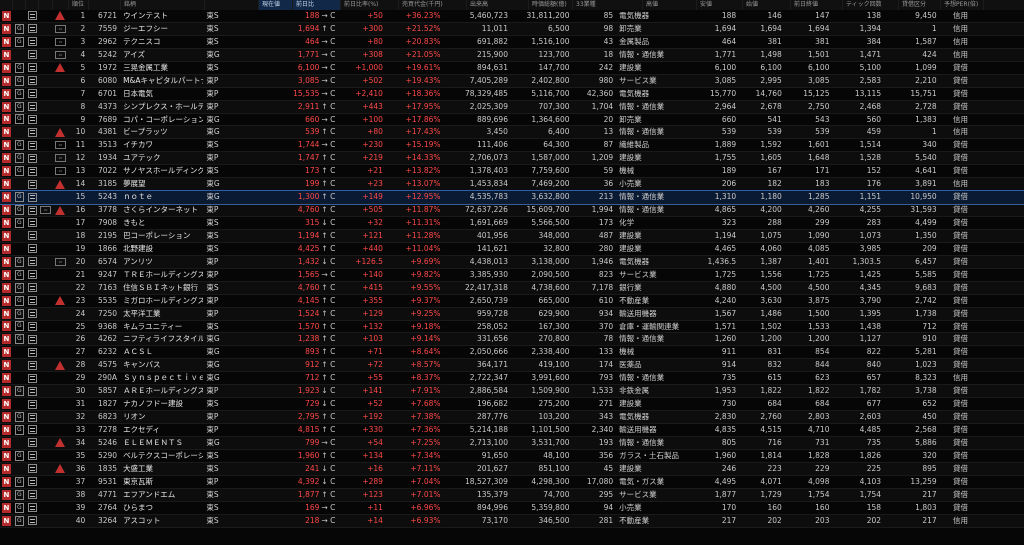  I want to click on stock-code: 5242, so click(104, 55).